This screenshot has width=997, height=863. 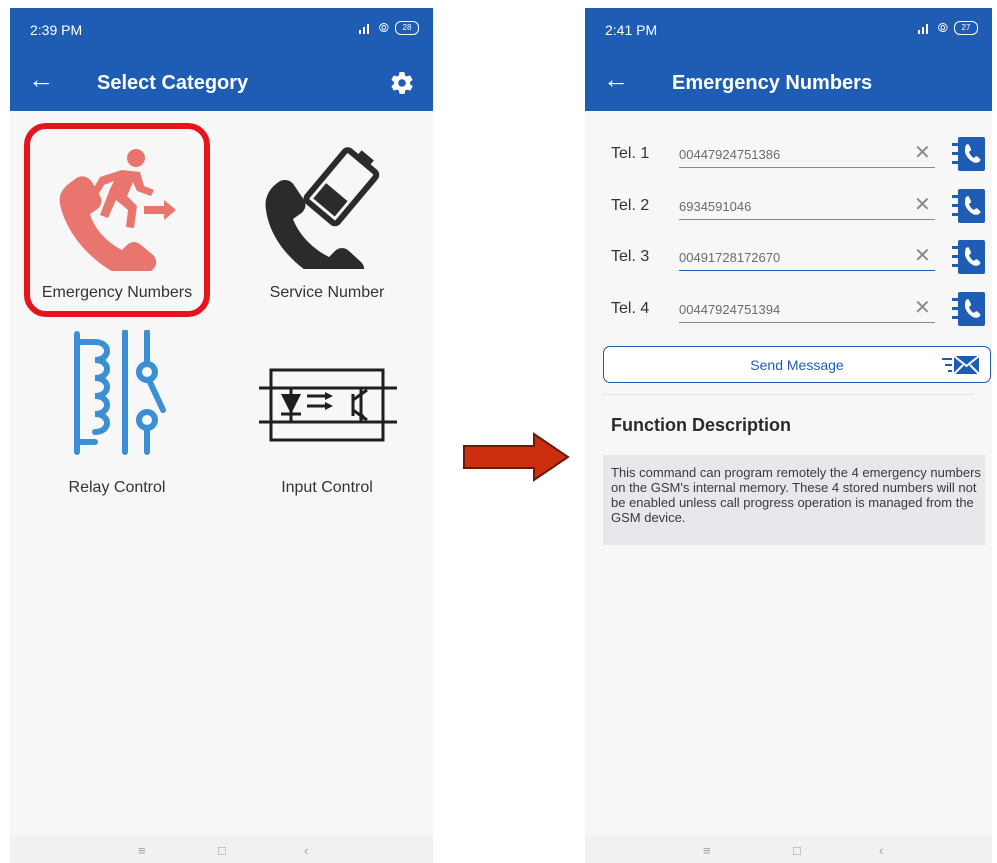 I want to click on tile-service-number: Service Number, so click(x=327, y=220).